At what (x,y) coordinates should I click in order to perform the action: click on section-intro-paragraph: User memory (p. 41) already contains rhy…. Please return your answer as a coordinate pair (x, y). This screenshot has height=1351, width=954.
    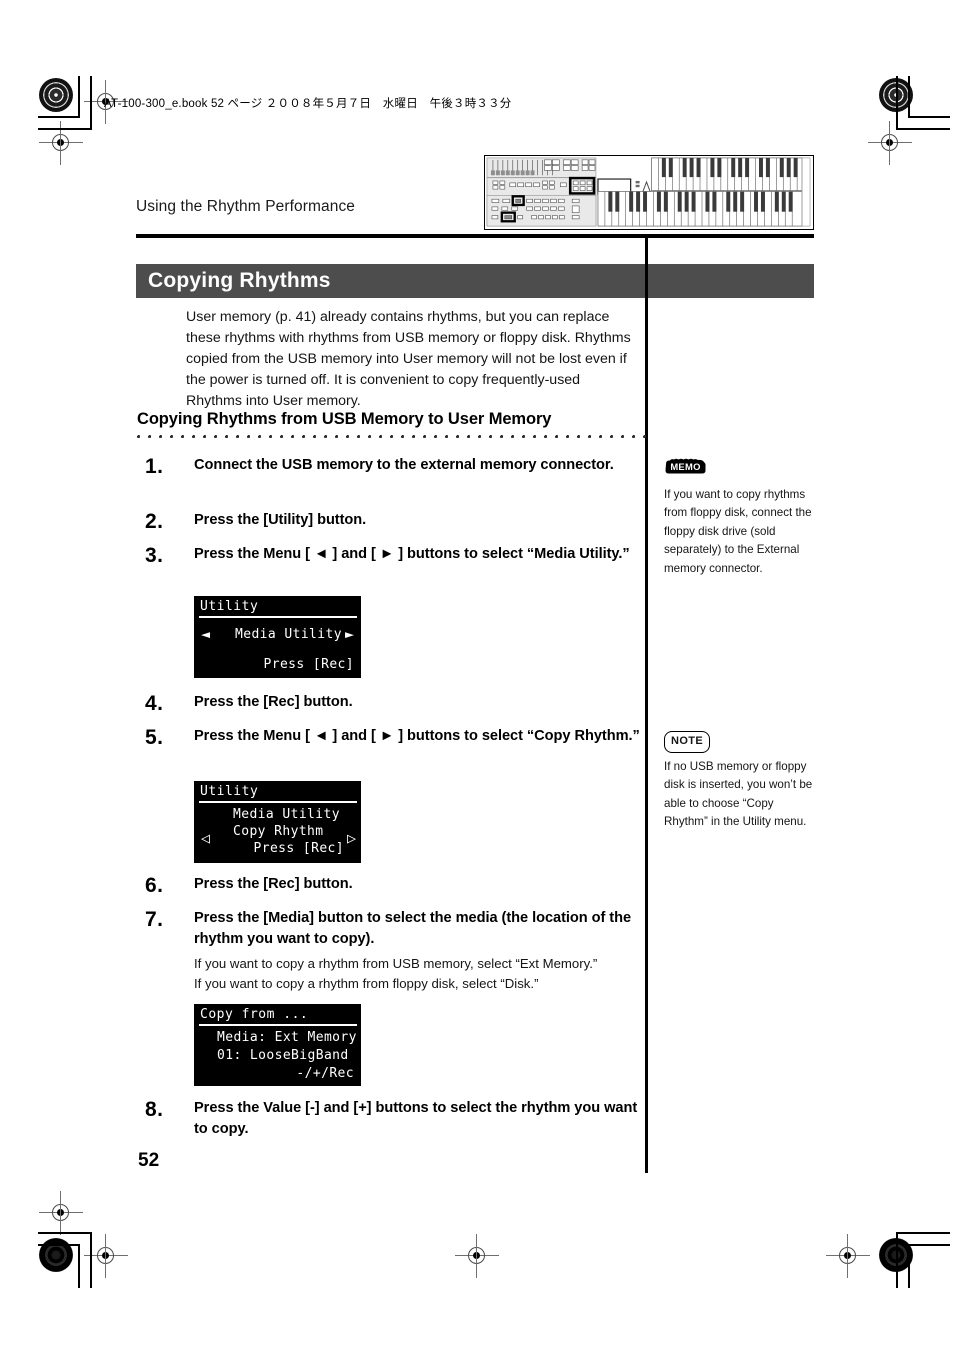
    Looking at the image, I should click on (408, 359).